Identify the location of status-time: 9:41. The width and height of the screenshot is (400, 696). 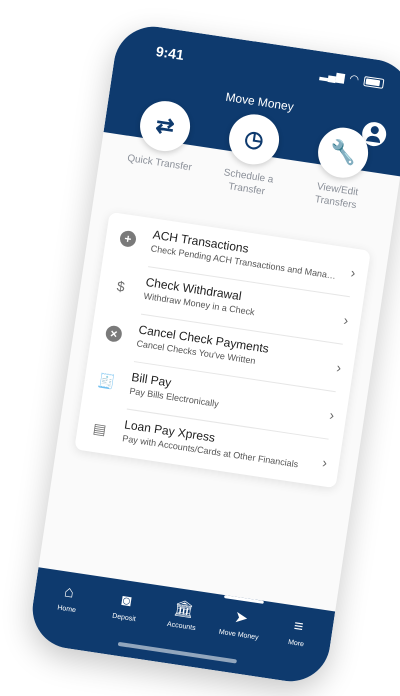
(169, 53).